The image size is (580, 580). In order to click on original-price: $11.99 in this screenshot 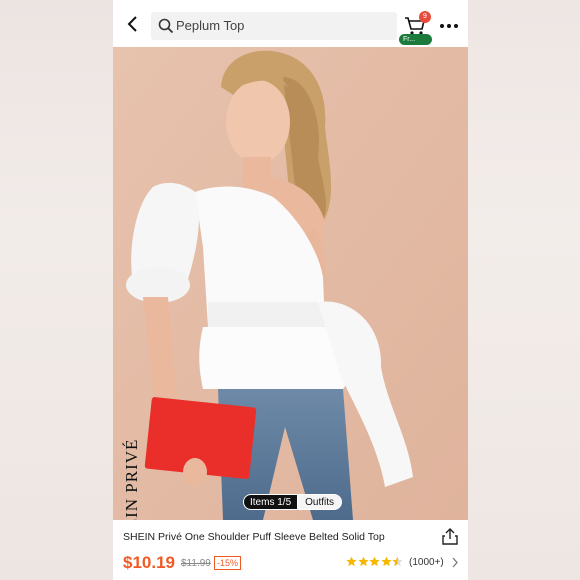, I will do `click(196, 563)`.